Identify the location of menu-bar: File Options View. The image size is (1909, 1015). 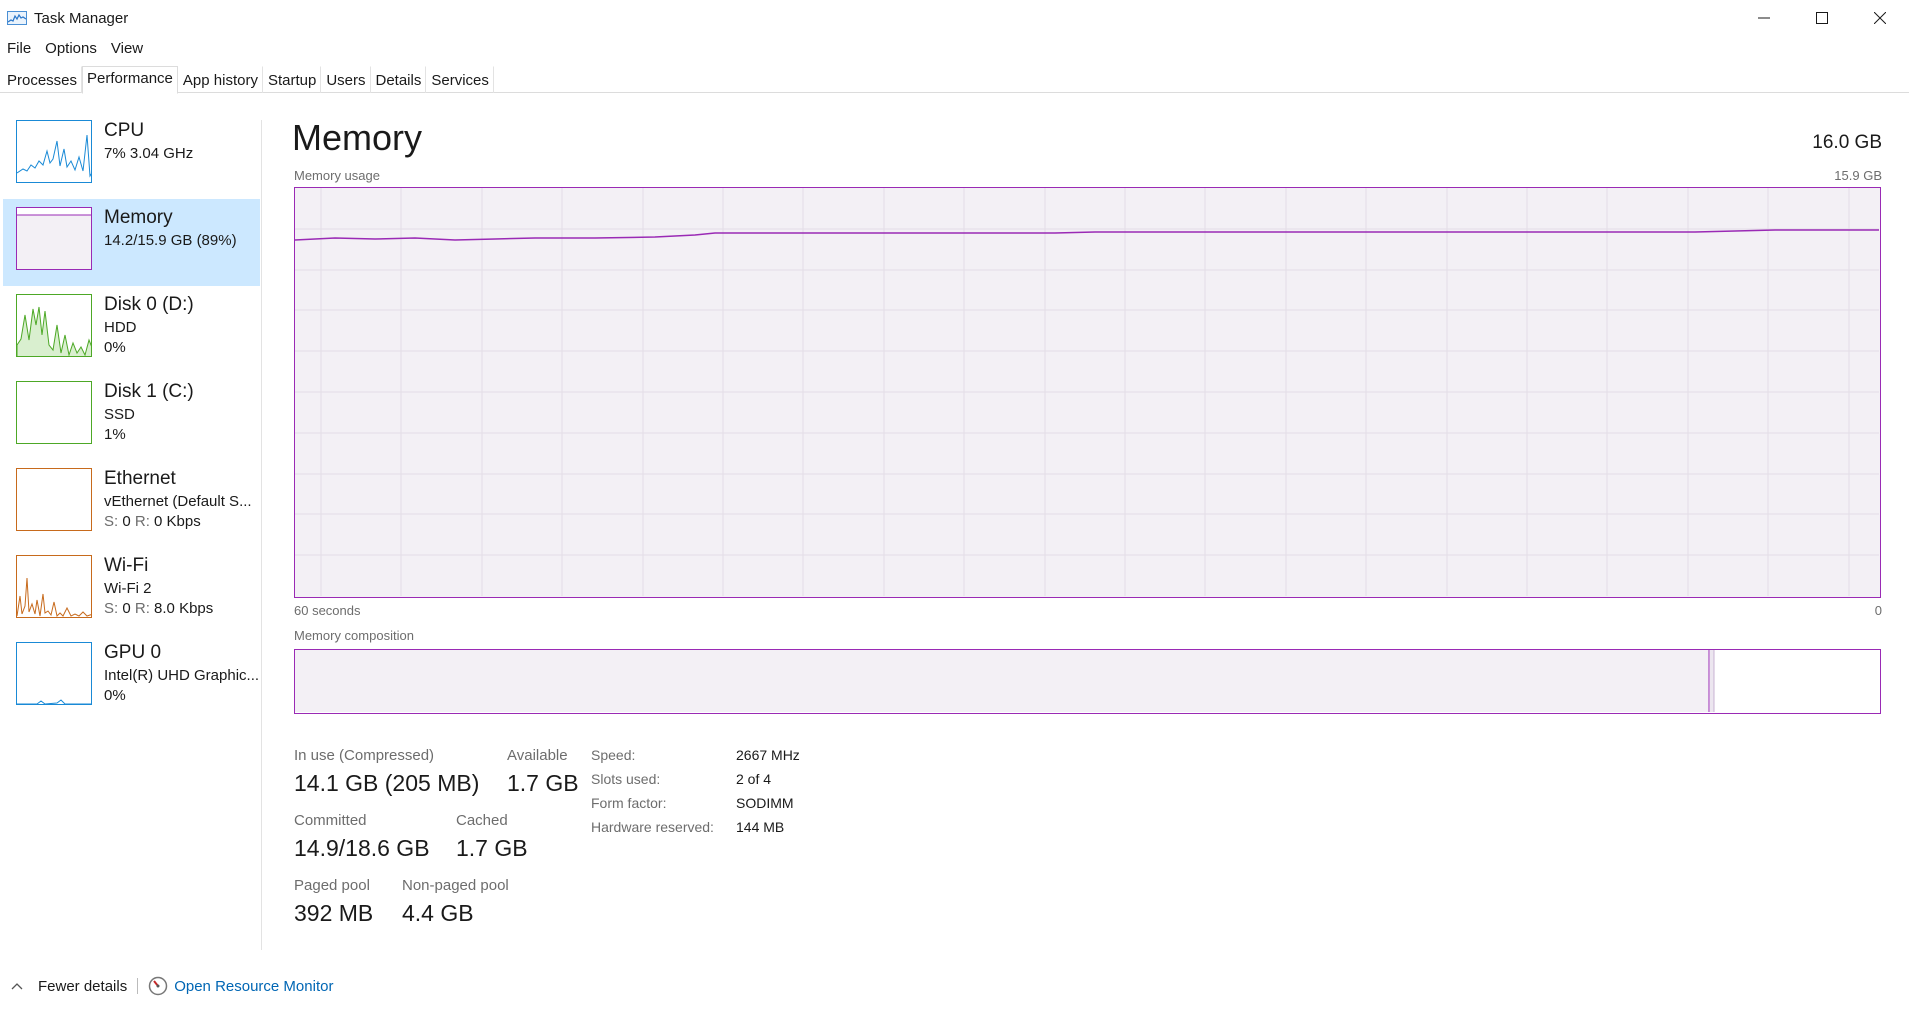
(75, 49).